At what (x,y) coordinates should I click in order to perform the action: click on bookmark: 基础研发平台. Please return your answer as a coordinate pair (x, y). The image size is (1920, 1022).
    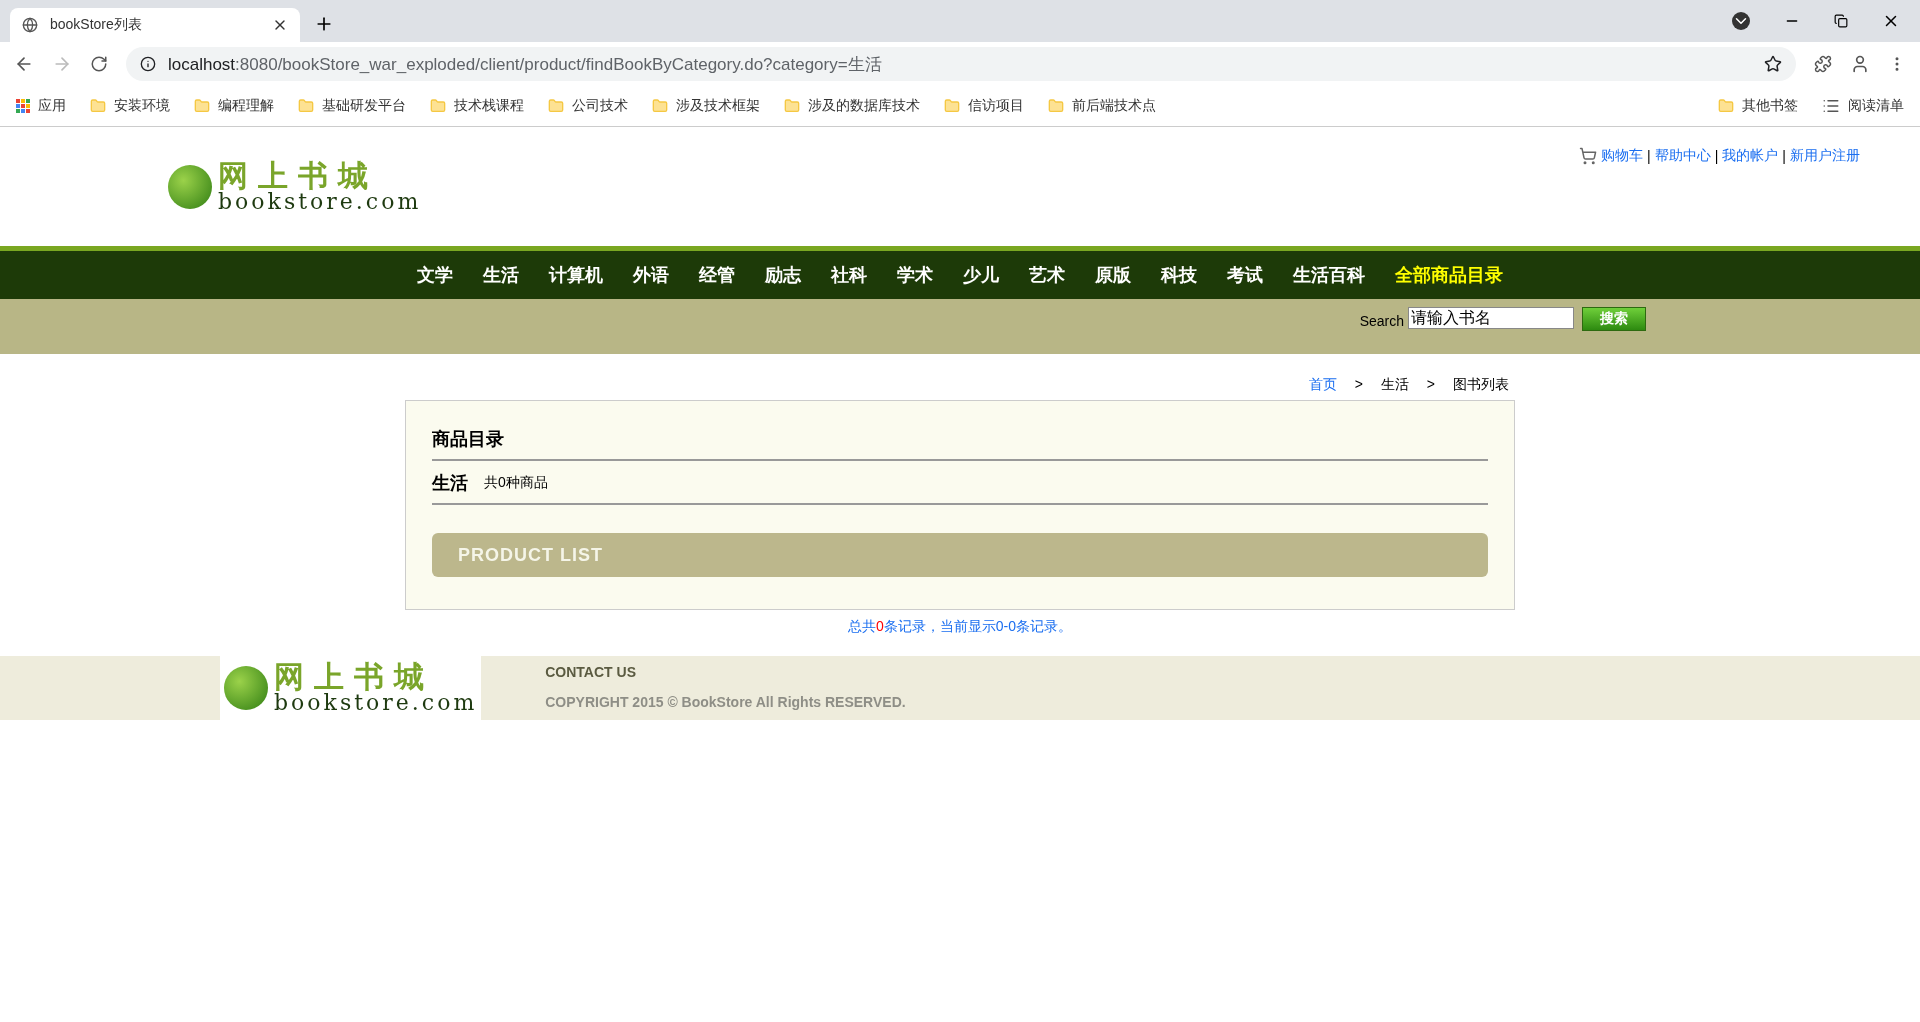
    Looking at the image, I should click on (352, 106).